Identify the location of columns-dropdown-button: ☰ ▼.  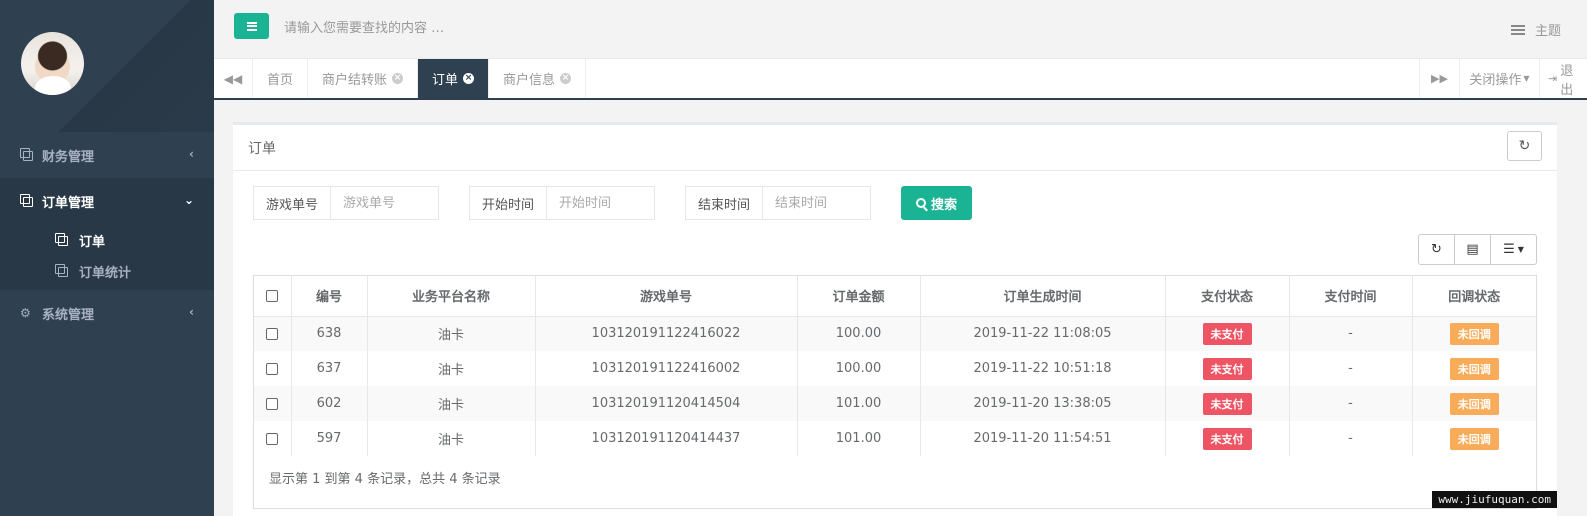
(1513, 249).